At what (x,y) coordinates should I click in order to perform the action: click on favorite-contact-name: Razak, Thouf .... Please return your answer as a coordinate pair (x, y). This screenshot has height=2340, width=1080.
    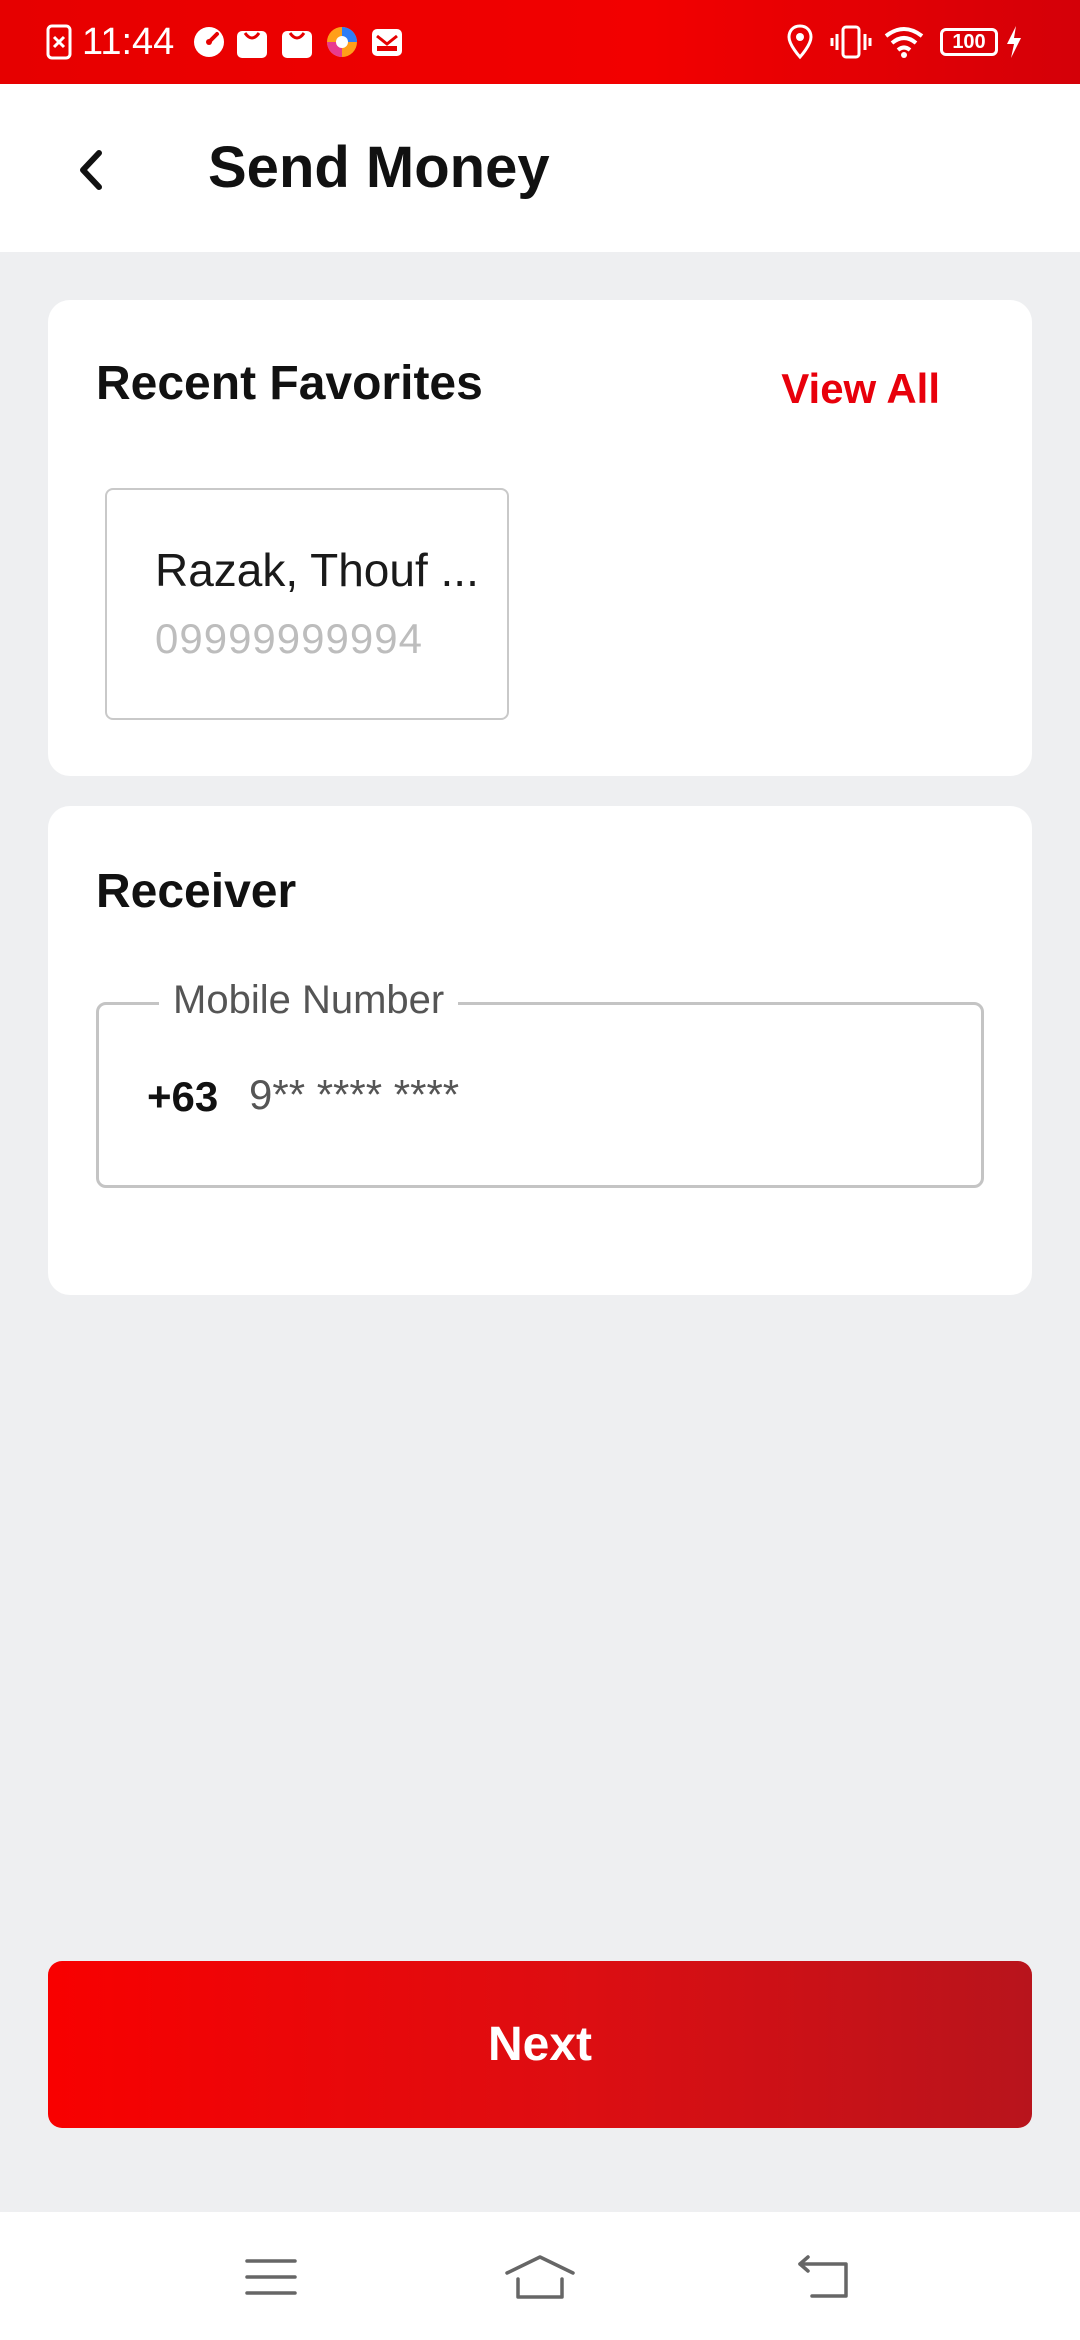
    Looking at the image, I should click on (317, 570).